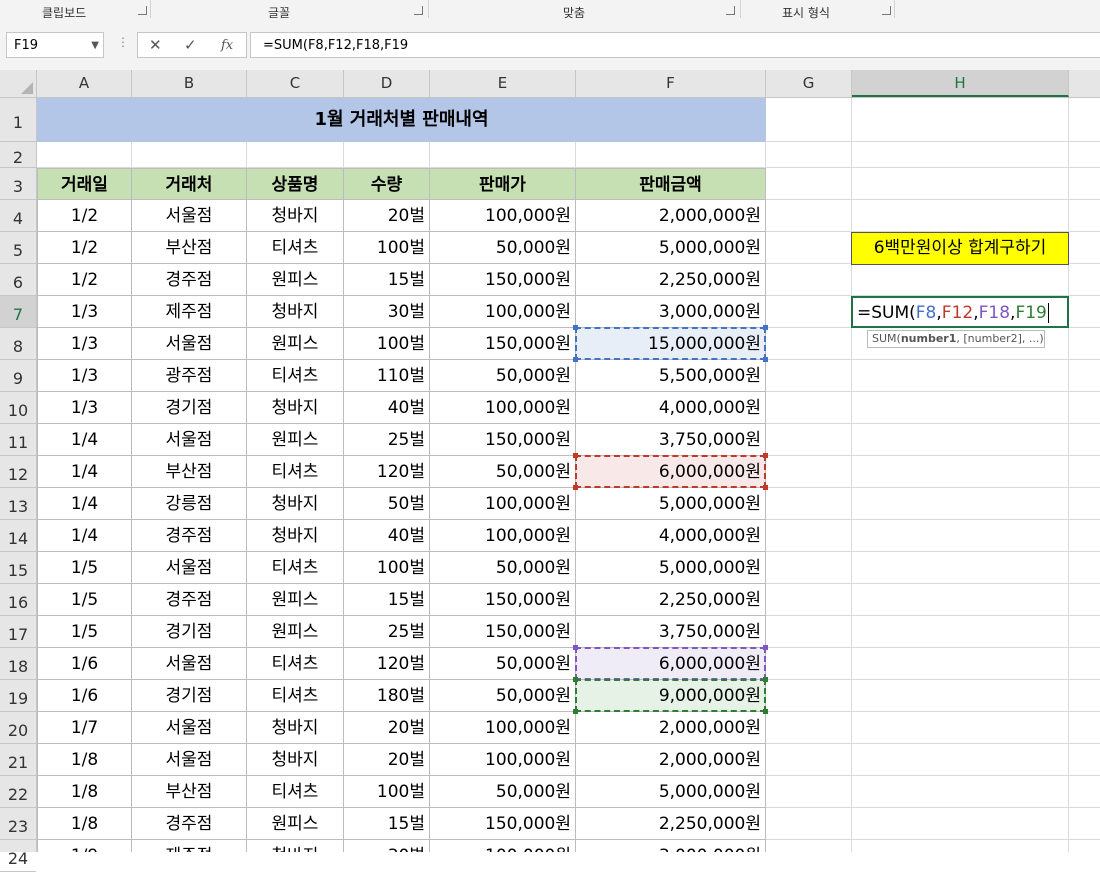 The height and width of the screenshot is (878, 1100). What do you see at coordinates (671, 408) in the screenshot?
I see `cell: 4,000,000원` at bounding box center [671, 408].